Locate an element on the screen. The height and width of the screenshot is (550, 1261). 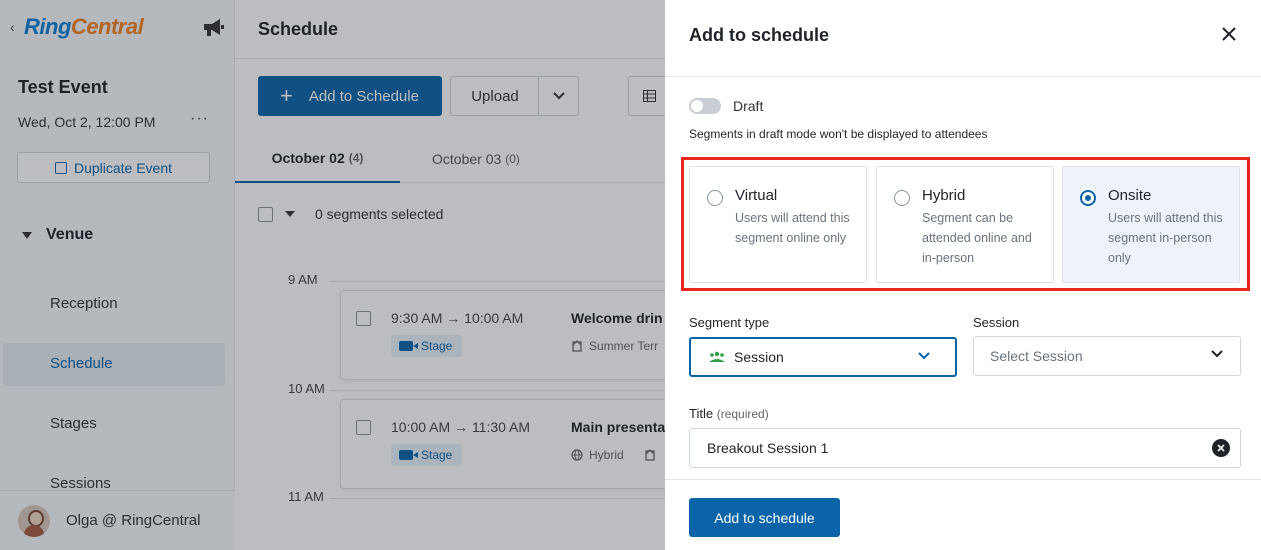
segment-type-value: Session is located at coordinates (759, 357).